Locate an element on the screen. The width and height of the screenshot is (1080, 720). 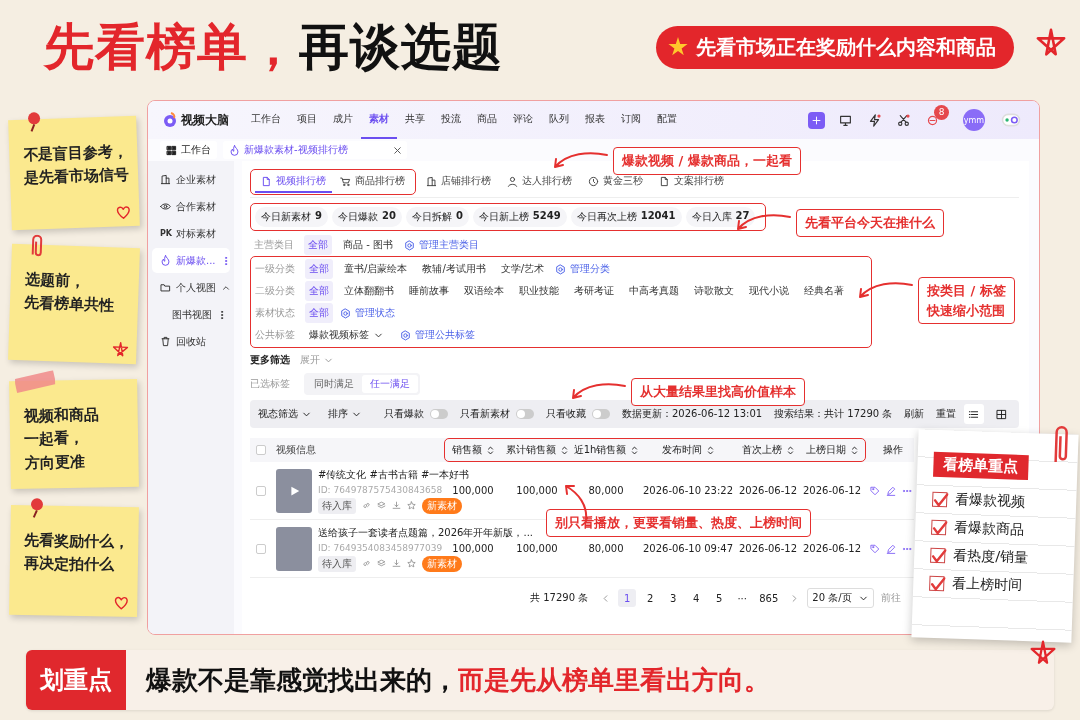
sidebar-item: 合作素材 is located at coordinates (191, 206).